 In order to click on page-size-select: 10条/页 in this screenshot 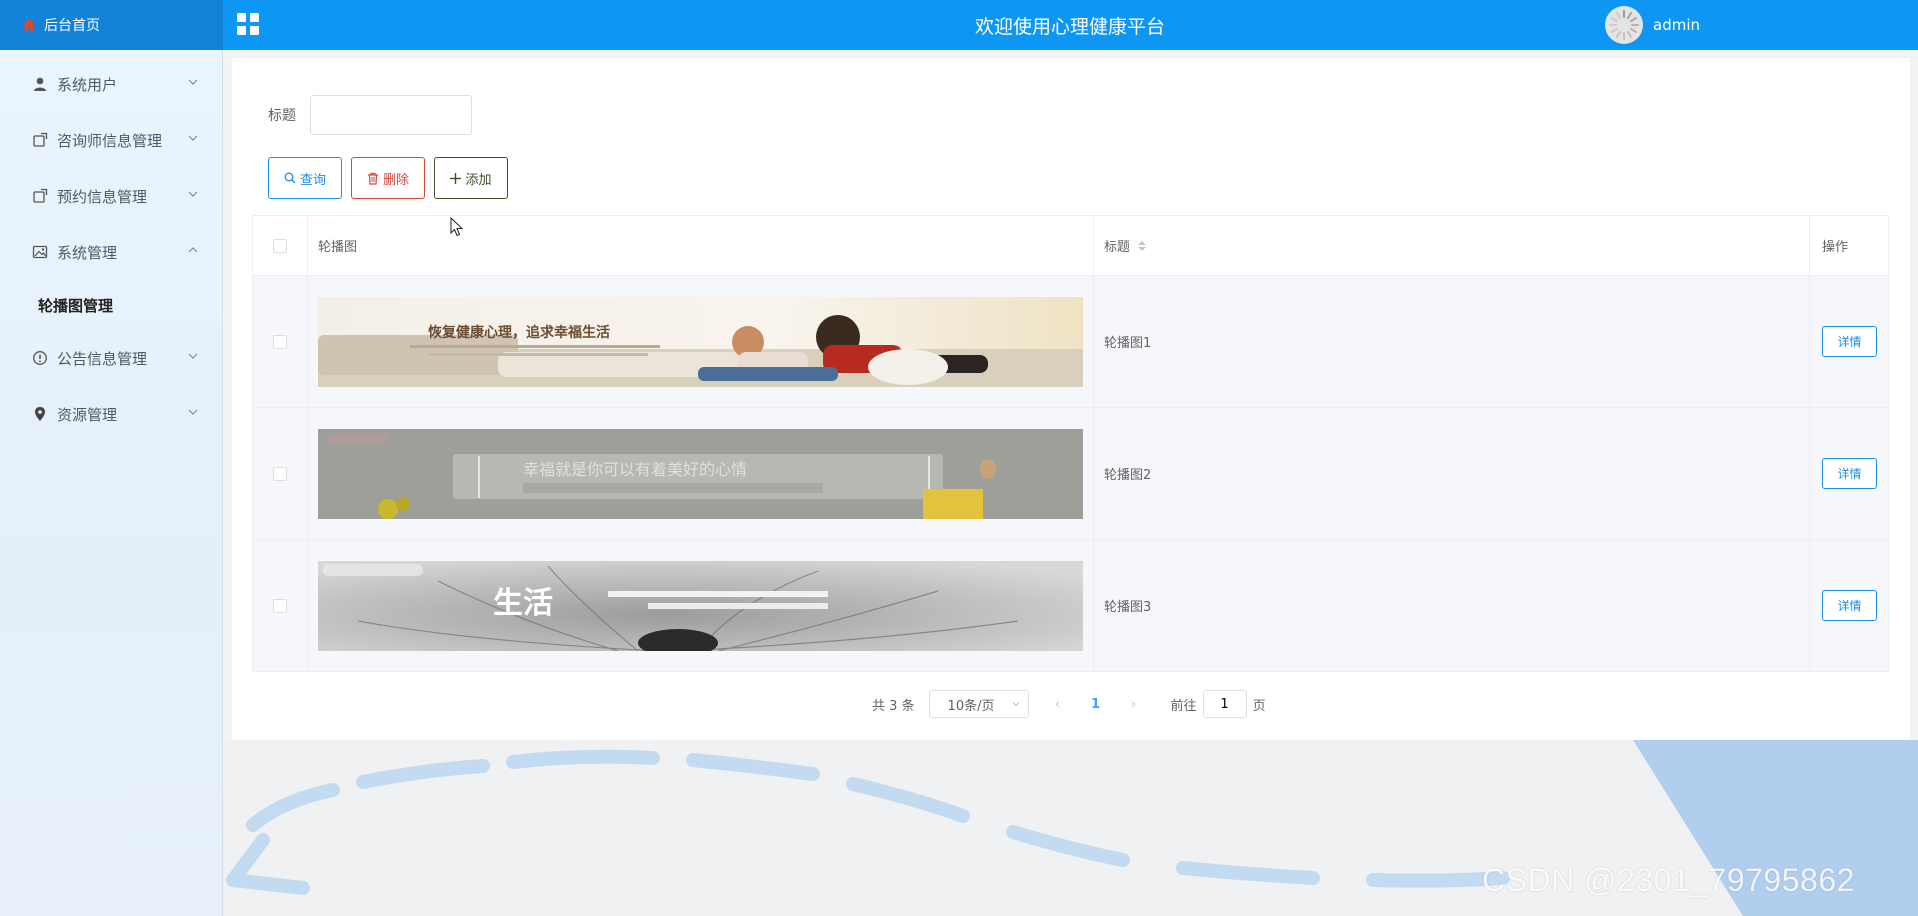, I will do `click(978, 704)`.